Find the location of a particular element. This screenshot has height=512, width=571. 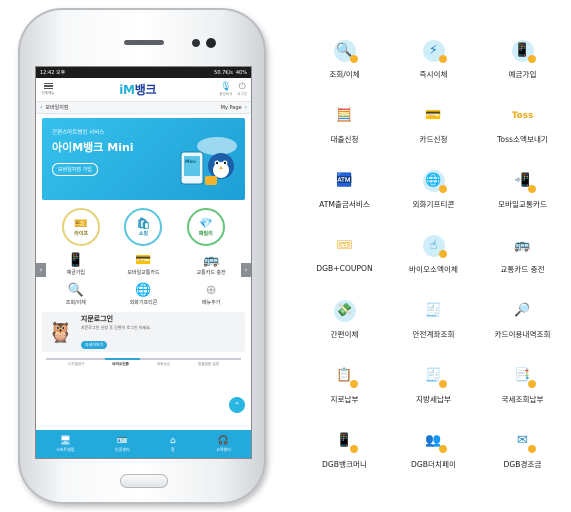

service-national-tax: 📑 국세조회납부 is located at coordinates (522, 395).